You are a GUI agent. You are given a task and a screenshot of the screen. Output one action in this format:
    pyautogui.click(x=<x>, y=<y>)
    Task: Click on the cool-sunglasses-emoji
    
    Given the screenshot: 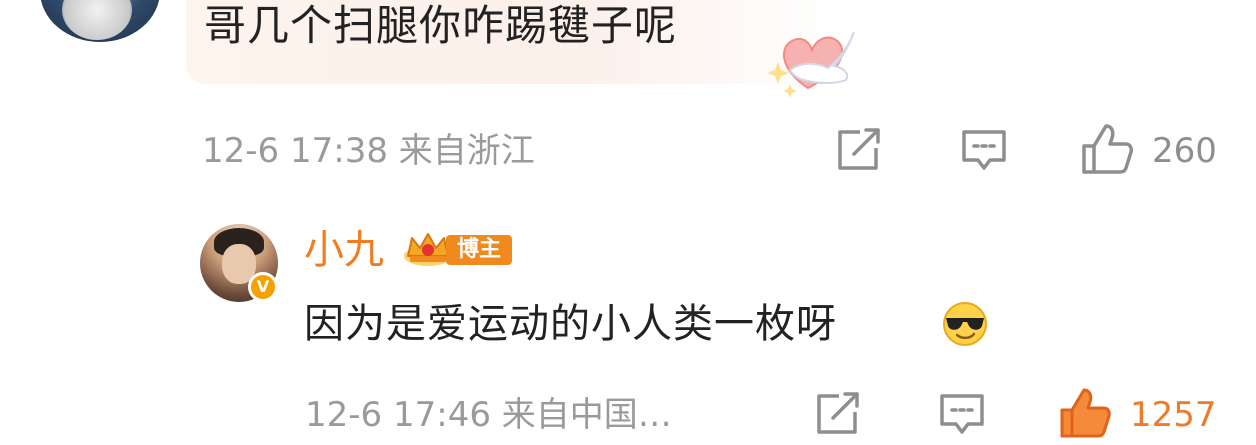 What is the action you would take?
    pyautogui.click(x=965, y=323)
    